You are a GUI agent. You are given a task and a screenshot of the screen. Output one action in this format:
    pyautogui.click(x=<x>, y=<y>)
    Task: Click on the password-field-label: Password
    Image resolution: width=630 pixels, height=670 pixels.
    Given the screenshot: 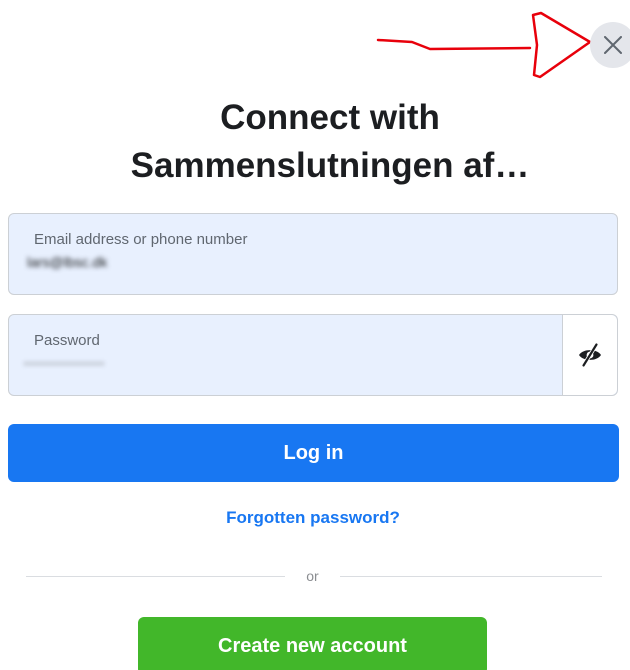 What is the action you would take?
    pyautogui.click(x=67, y=340)
    